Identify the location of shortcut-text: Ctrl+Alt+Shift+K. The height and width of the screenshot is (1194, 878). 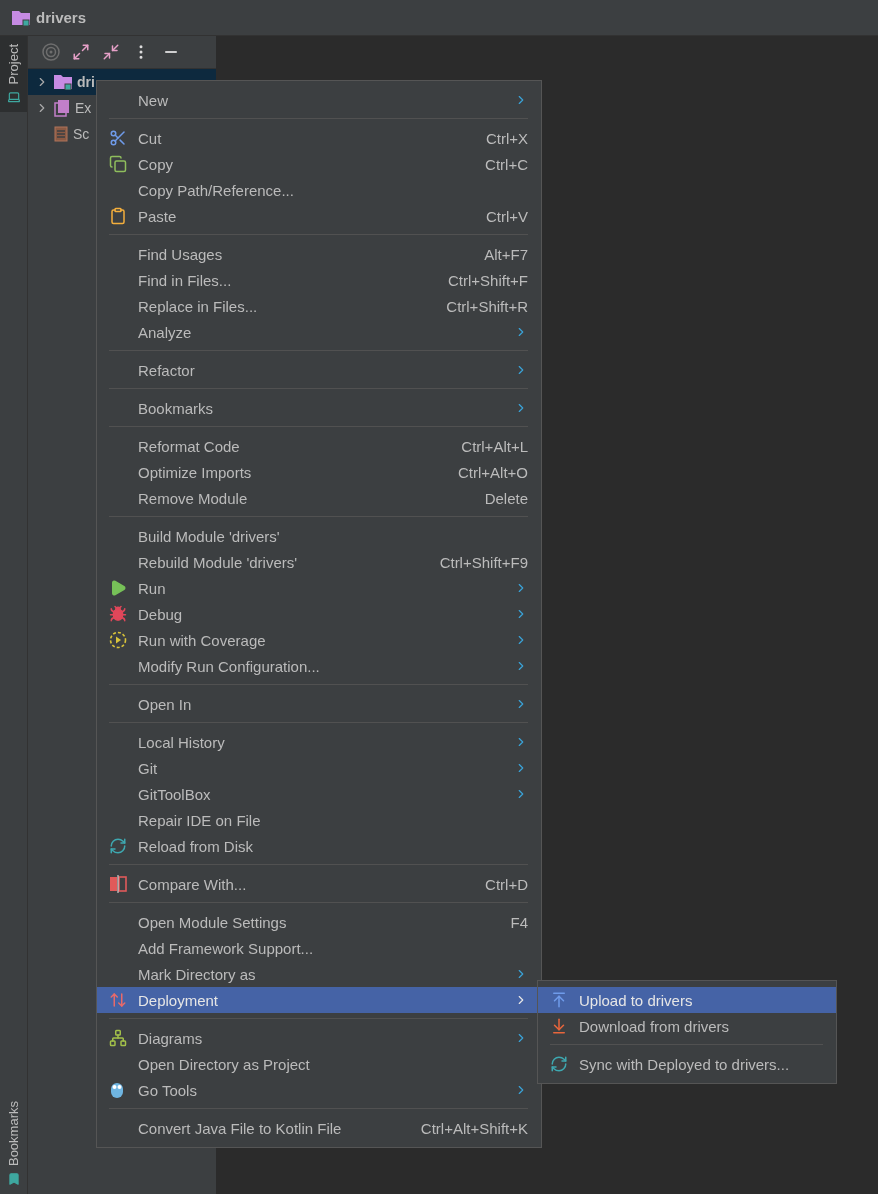
(474, 1128).